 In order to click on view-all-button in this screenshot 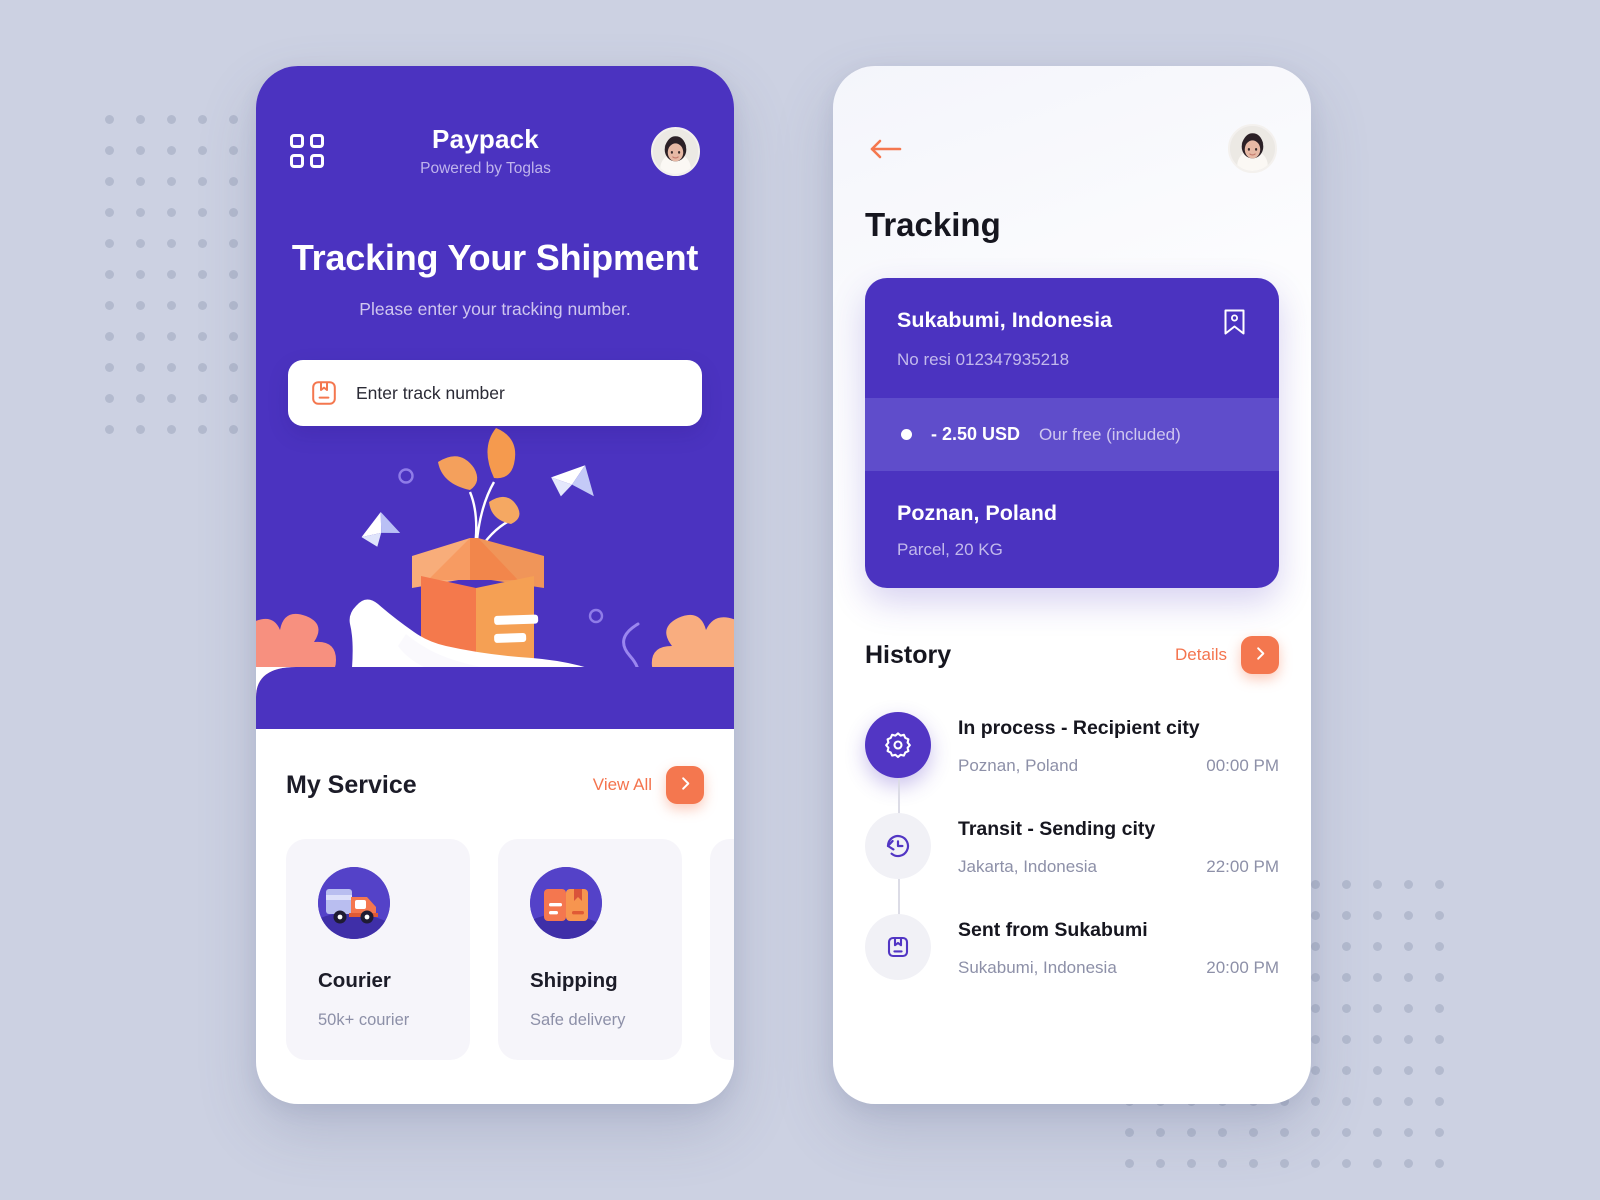, I will do `click(685, 785)`.